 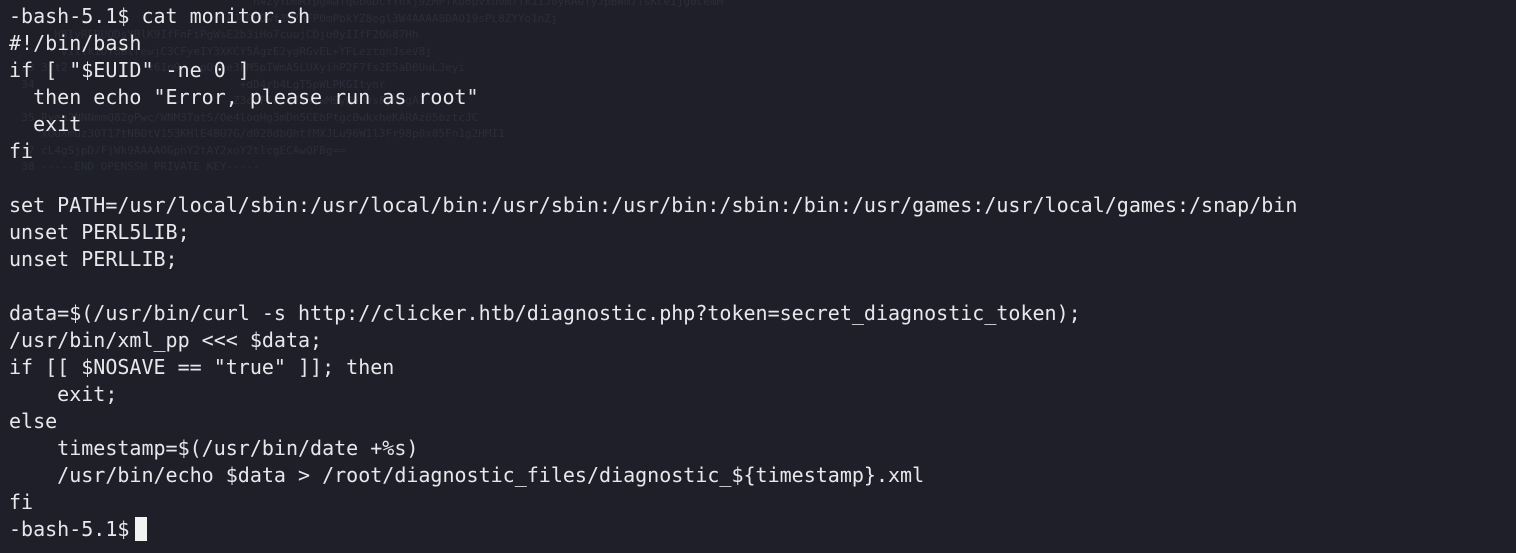 I want to click on prompt-text: -bash-5.1$, so click(x=69, y=529).